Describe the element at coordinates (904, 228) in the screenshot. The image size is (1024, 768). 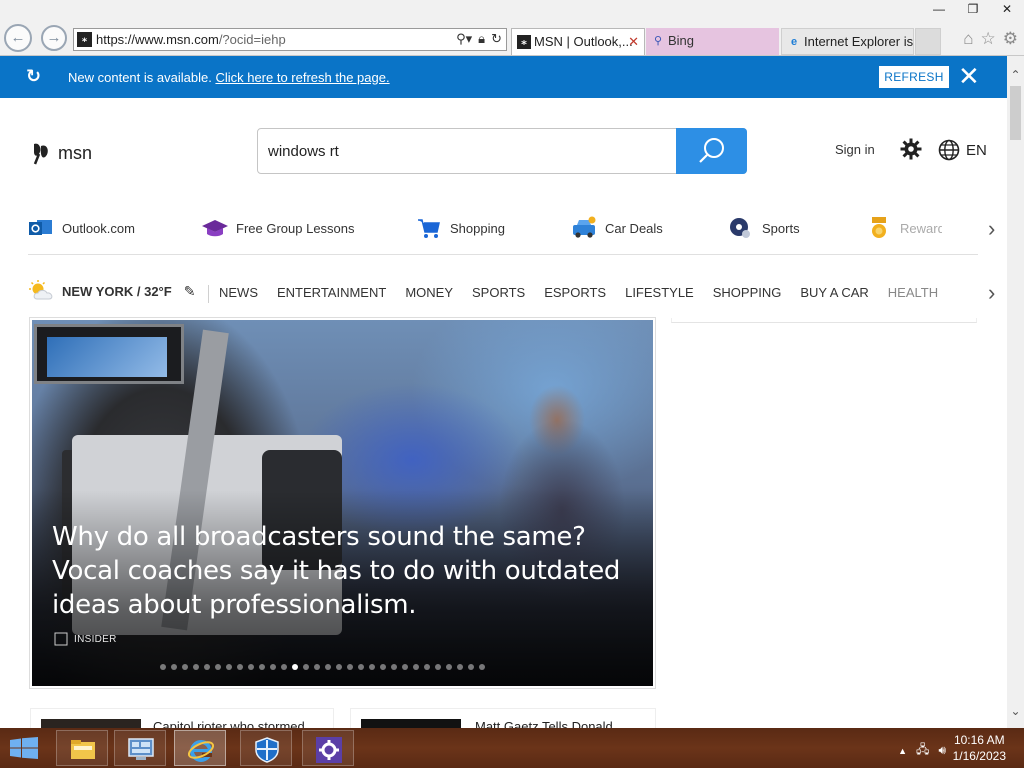
I see `quick-link-rewards: Rewards` at that location.